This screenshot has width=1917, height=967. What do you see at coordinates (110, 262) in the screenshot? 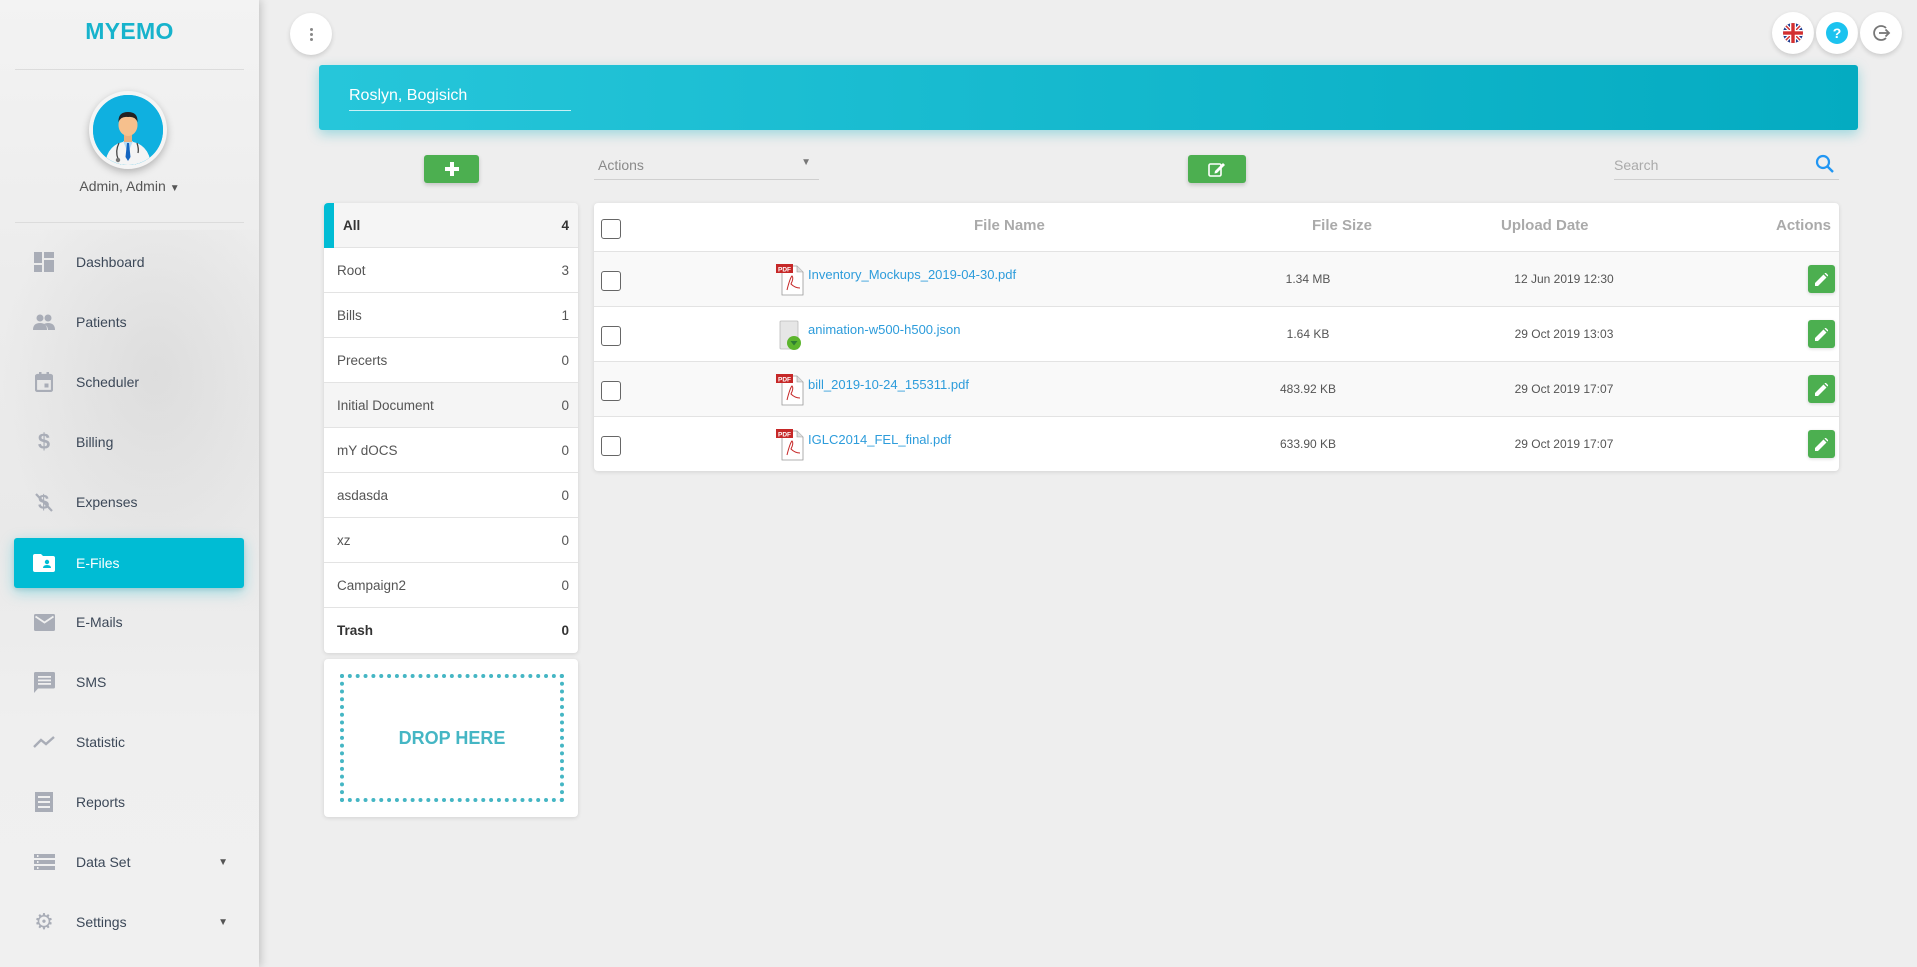
I see `sidebar-item-label: Dashboard` at bounding box center [110, 262].